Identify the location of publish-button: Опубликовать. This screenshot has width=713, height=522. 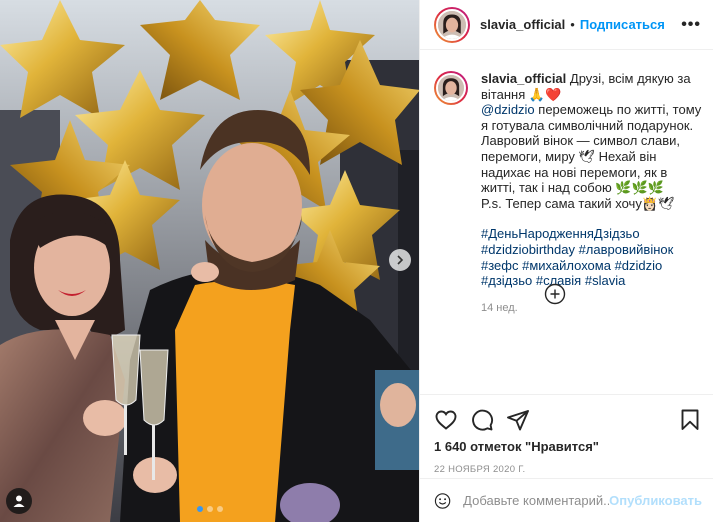
(655, 500).